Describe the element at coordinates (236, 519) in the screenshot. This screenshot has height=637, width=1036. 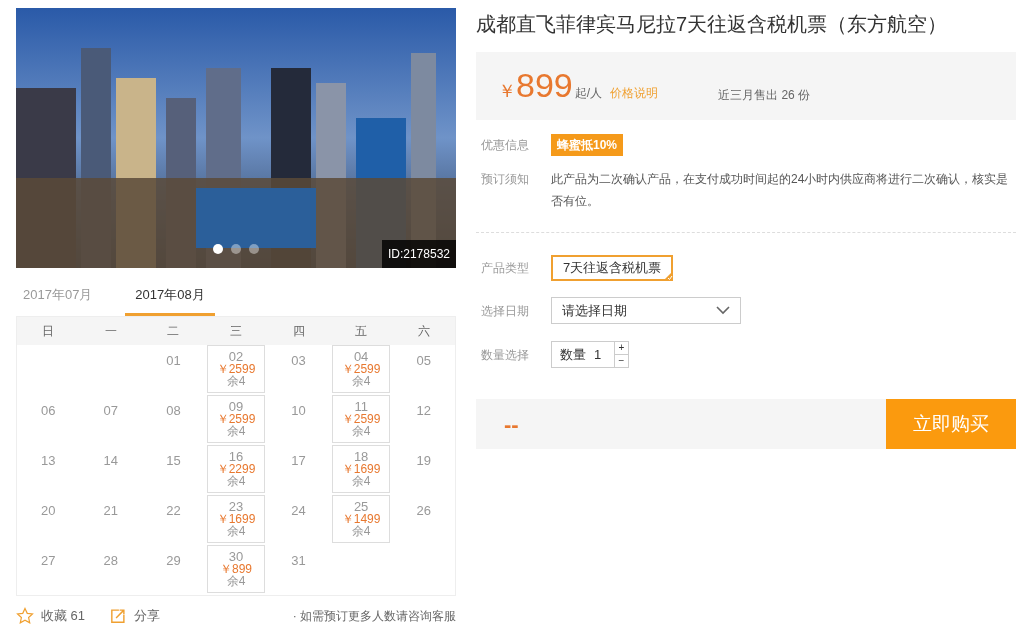
I see `calendar-date-option: 23 ￥1699 余4` at that location.